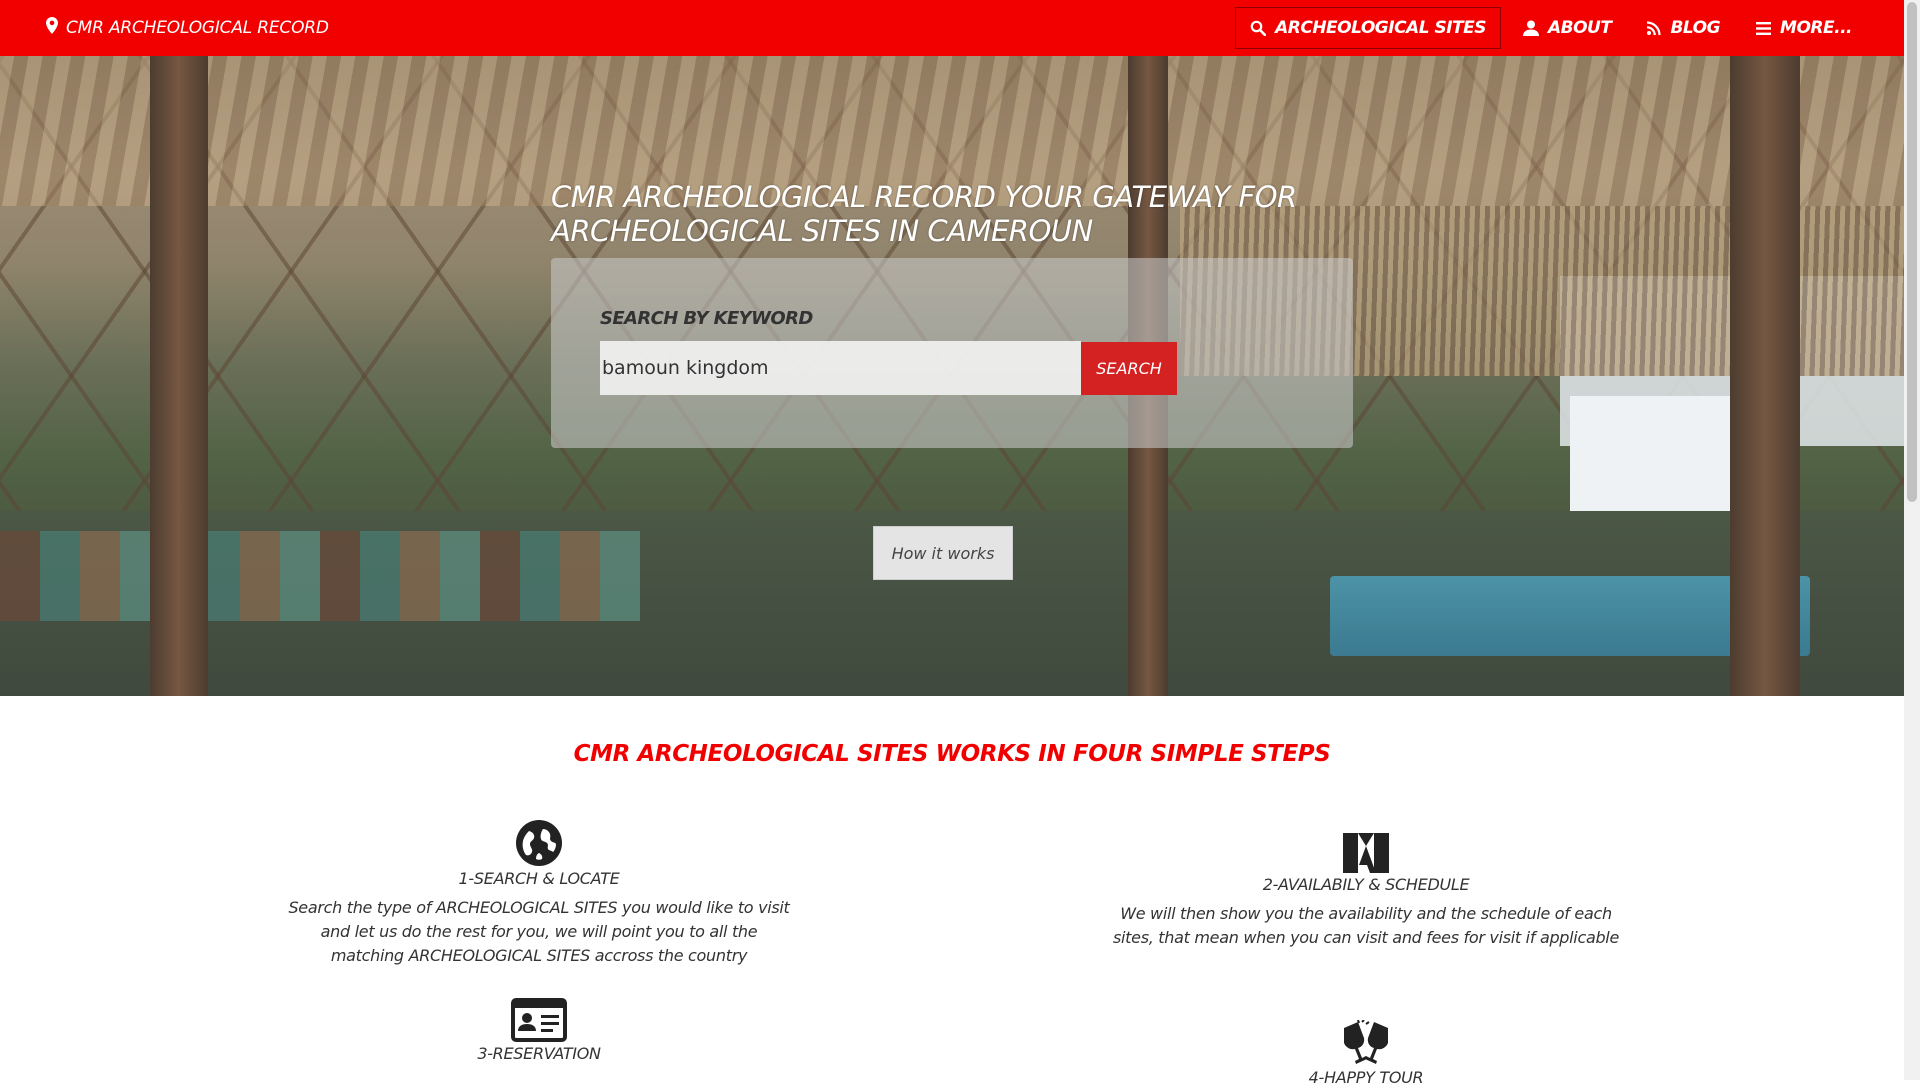 The image size is (1920, 1087). I want to click on step-reservation: 3-RESERVATION, so click(539, 1030).